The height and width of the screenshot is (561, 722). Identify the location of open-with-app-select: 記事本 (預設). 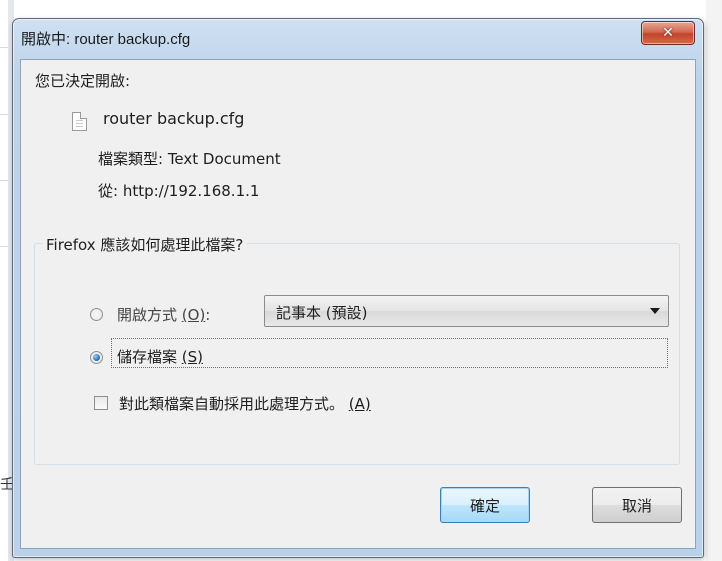
(466, 311).